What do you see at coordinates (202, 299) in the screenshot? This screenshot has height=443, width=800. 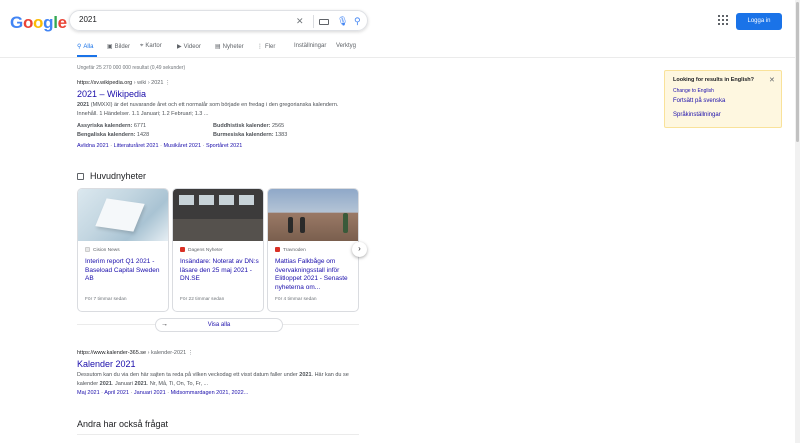 I see `news-time: För 22 timmar sedan` at bounding box center [202, 299].